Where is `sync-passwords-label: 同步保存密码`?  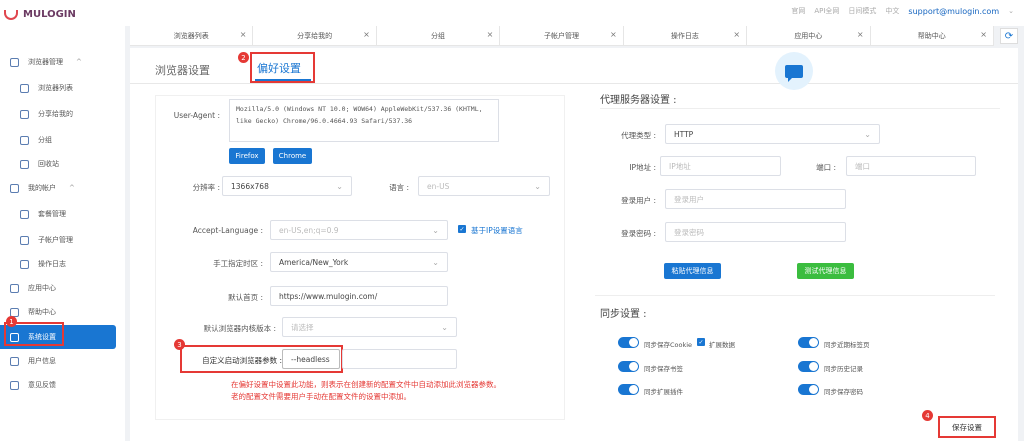 sync-passwords-label: 同步保存密码 is located at coordinates (843, 392).